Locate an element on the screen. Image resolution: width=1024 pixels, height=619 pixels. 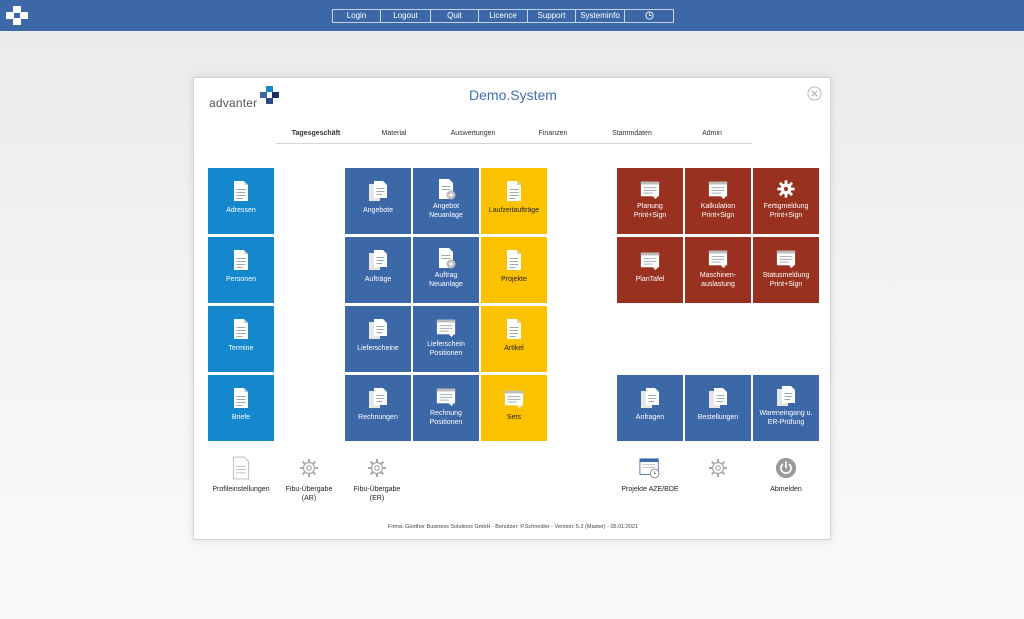
tile-fertigmeldung: Fertigmeldung Print+Sign is located at coordinates (786, 201).